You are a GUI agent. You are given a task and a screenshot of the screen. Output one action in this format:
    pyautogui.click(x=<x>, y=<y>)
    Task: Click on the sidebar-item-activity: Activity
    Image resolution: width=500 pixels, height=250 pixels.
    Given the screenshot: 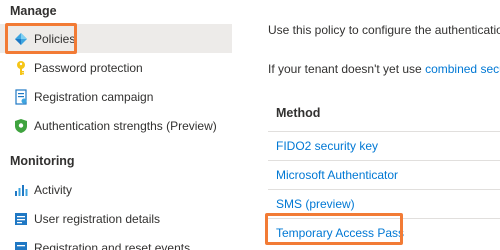 What is the action you would take?
    pyautogui.click(x=116, y=189)
    